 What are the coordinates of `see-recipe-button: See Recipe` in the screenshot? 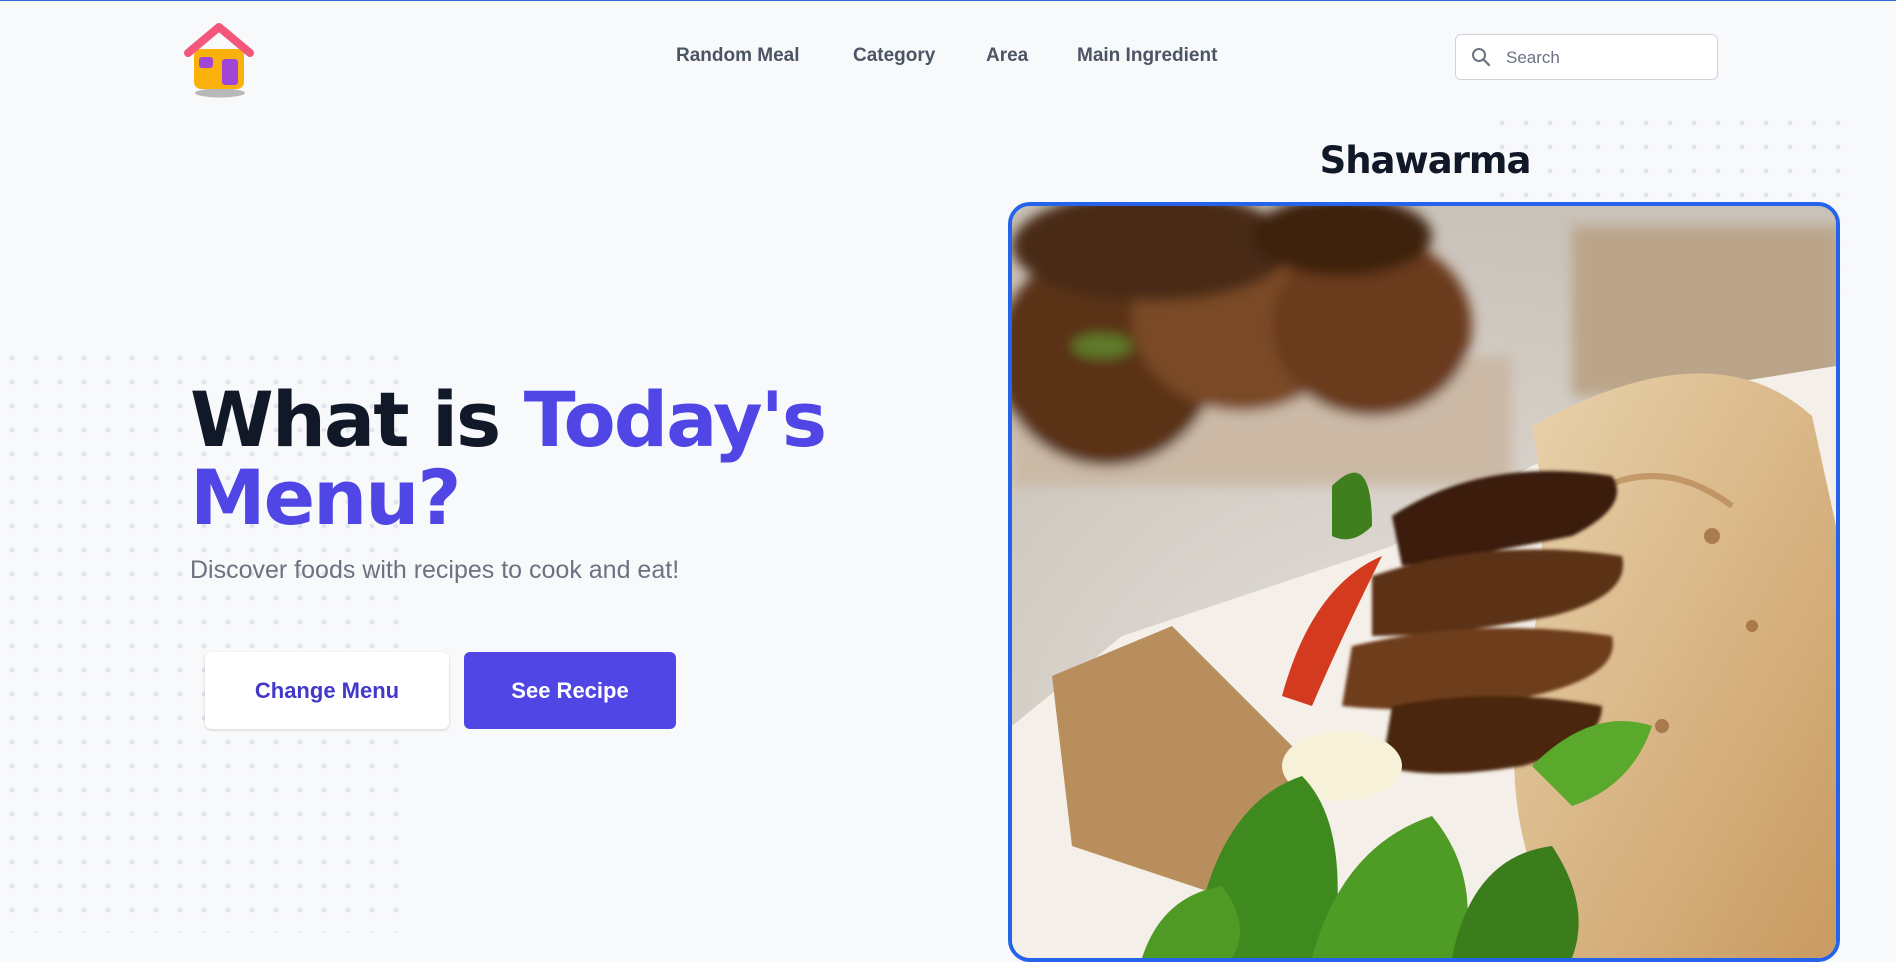 It's located at (570, 690).